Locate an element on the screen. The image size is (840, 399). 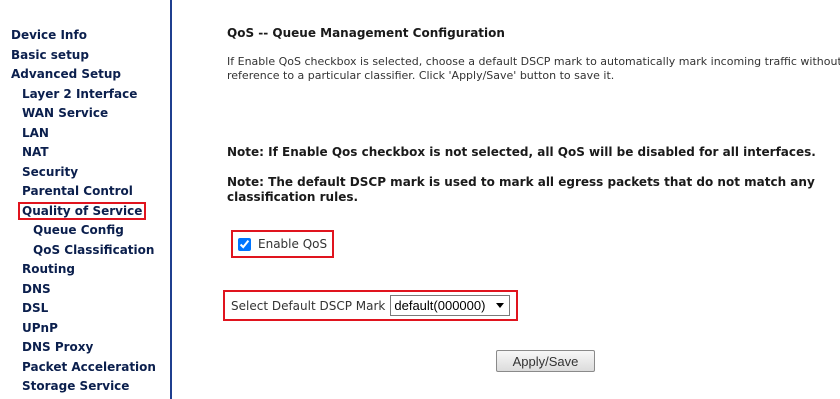
chevron-down-icon is located at coordinates (500, 305).